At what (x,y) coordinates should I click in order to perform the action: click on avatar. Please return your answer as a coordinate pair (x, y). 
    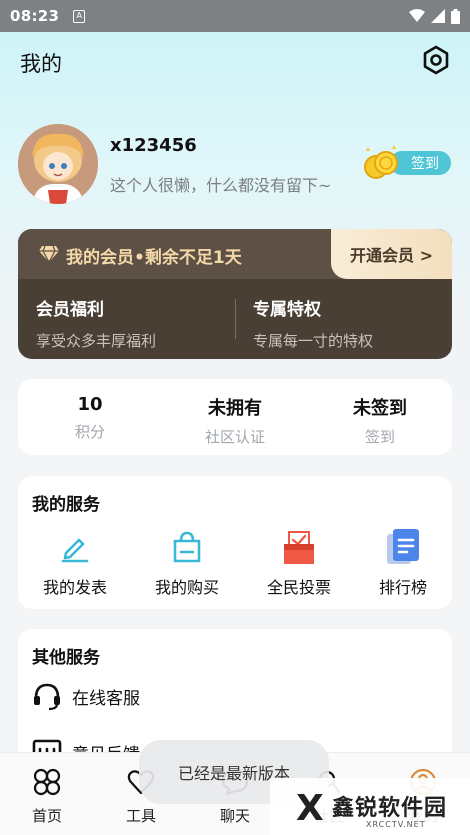
    Looking at the image, I should click on (58, 164).